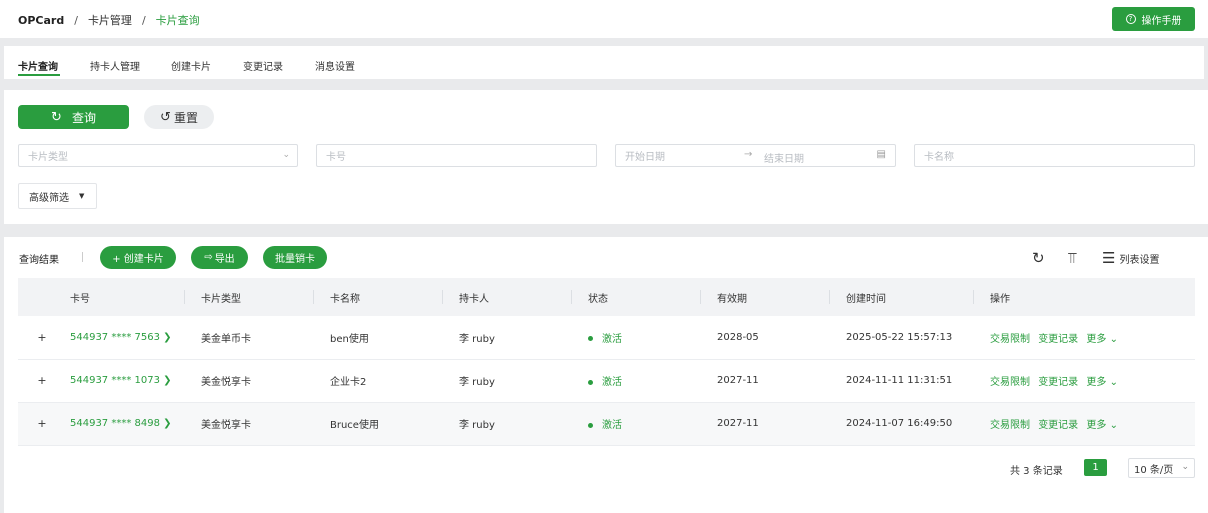  What do you see at coordinates (506, 297) in the screenshot?
I see `header-holder: 持卡人` at bounding box center [506, 297].